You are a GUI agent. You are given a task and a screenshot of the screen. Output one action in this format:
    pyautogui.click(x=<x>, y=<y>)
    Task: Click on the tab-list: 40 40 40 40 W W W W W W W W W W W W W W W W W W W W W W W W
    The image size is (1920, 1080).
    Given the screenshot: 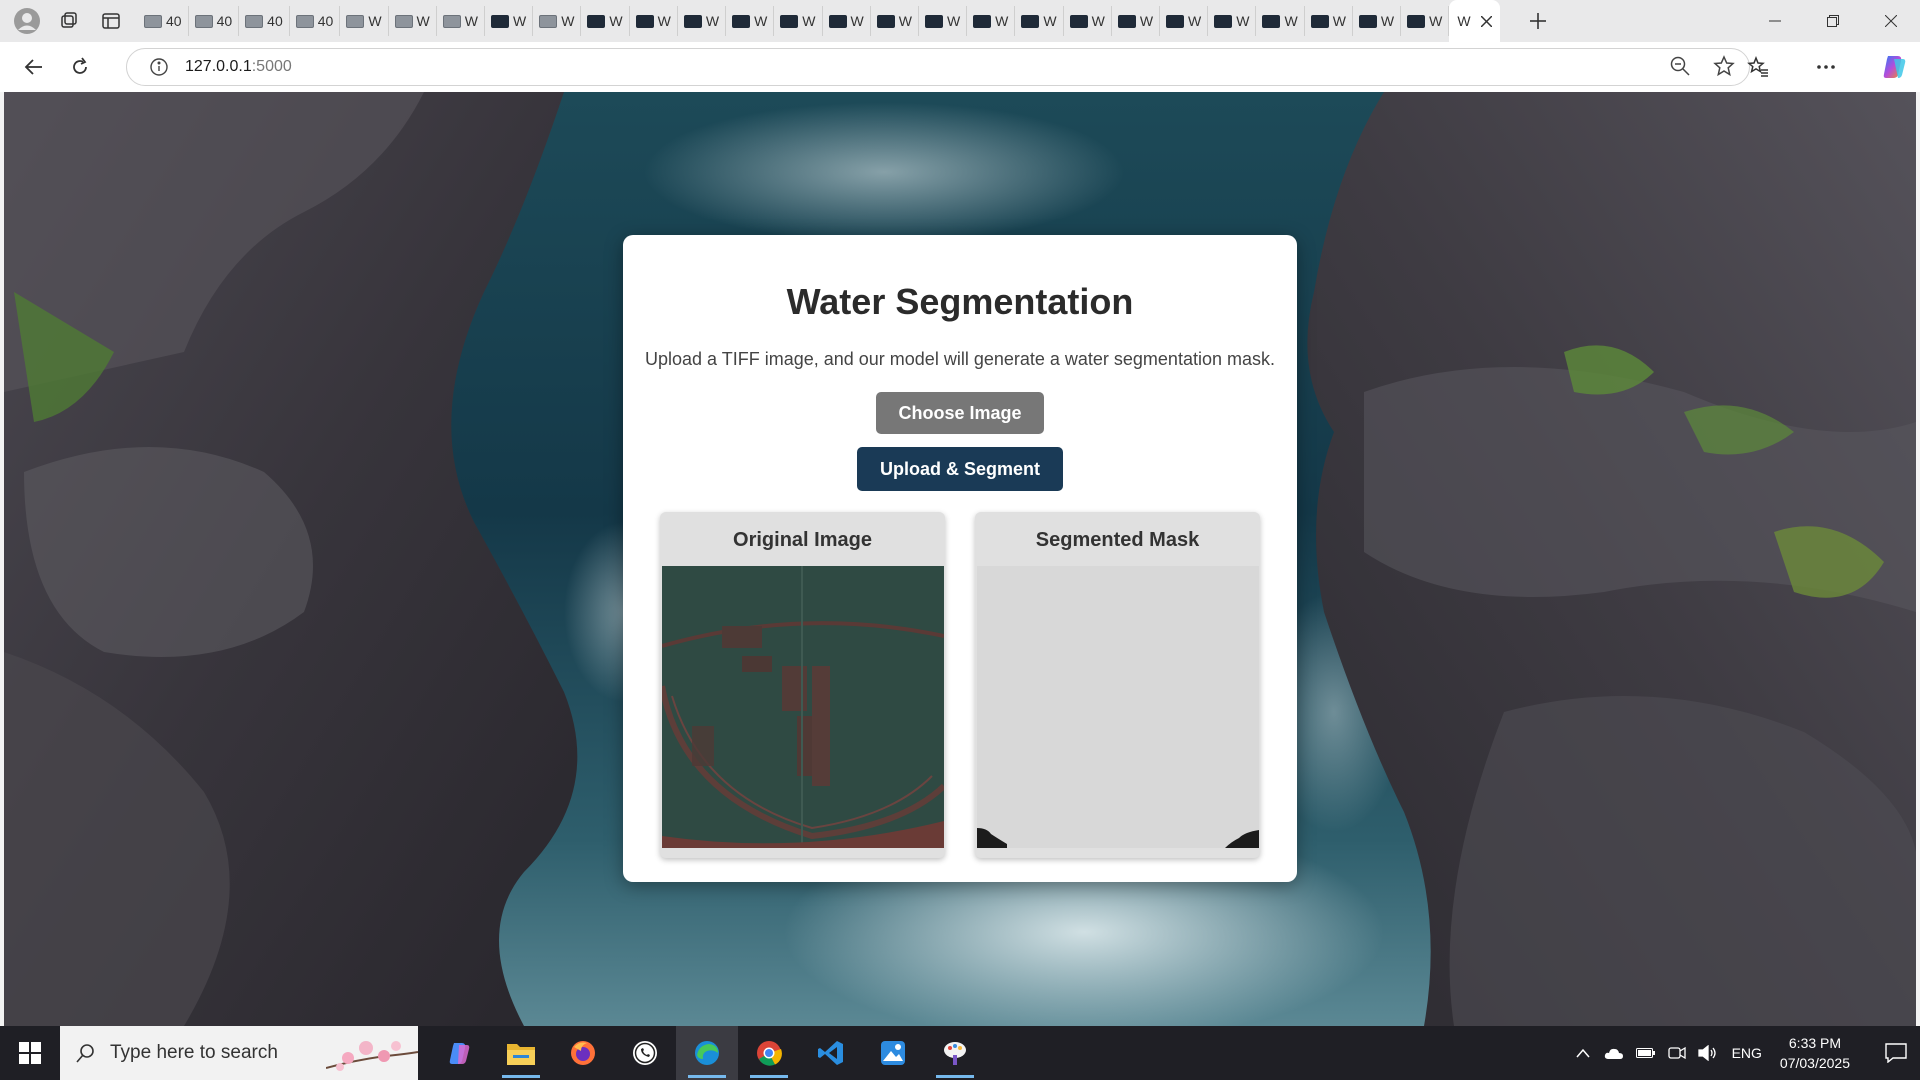 What is the action you would take?
    pyautogui.click(x=819, y=21)
    